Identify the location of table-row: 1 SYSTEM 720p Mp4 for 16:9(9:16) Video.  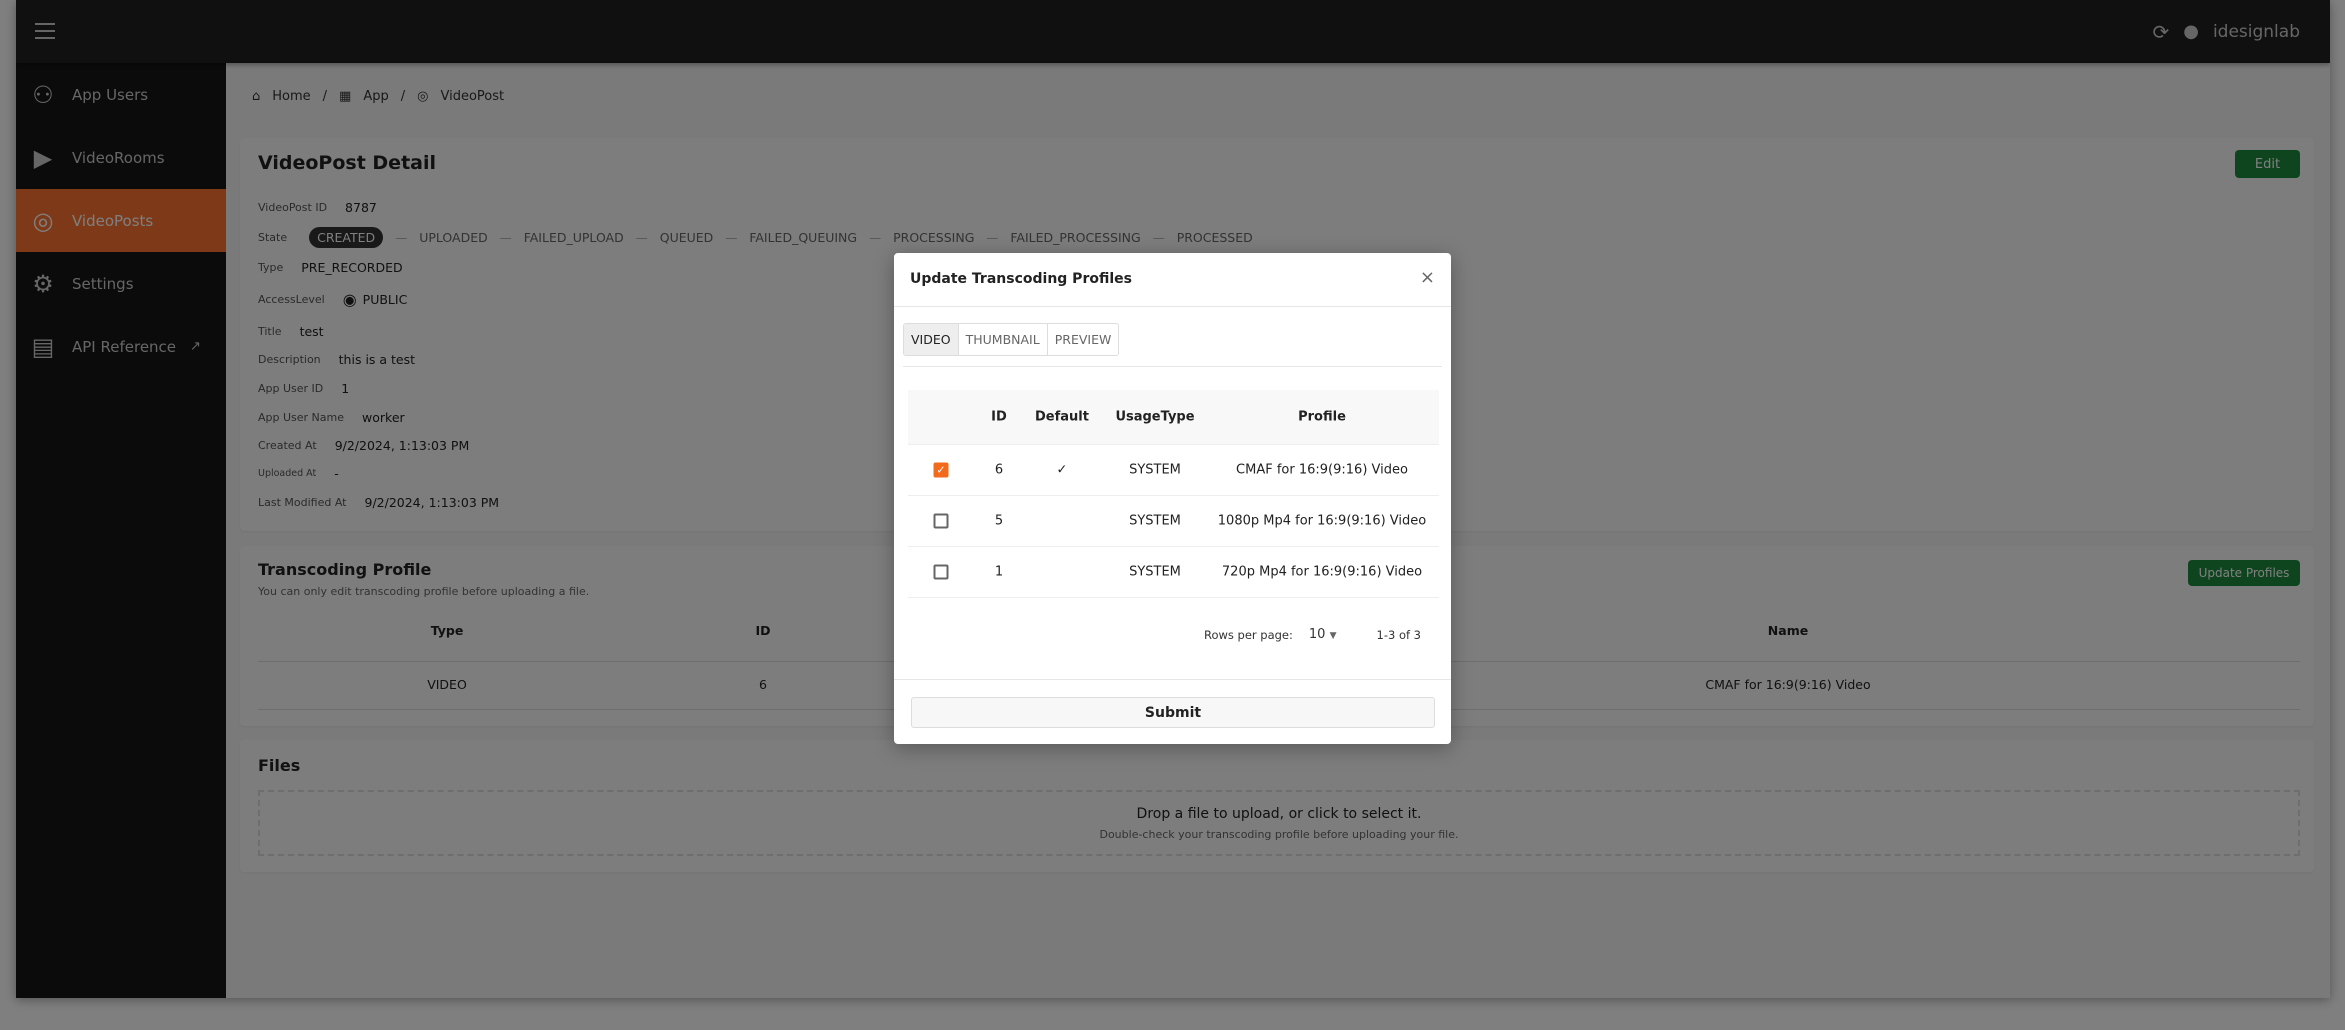
(1173, 572).